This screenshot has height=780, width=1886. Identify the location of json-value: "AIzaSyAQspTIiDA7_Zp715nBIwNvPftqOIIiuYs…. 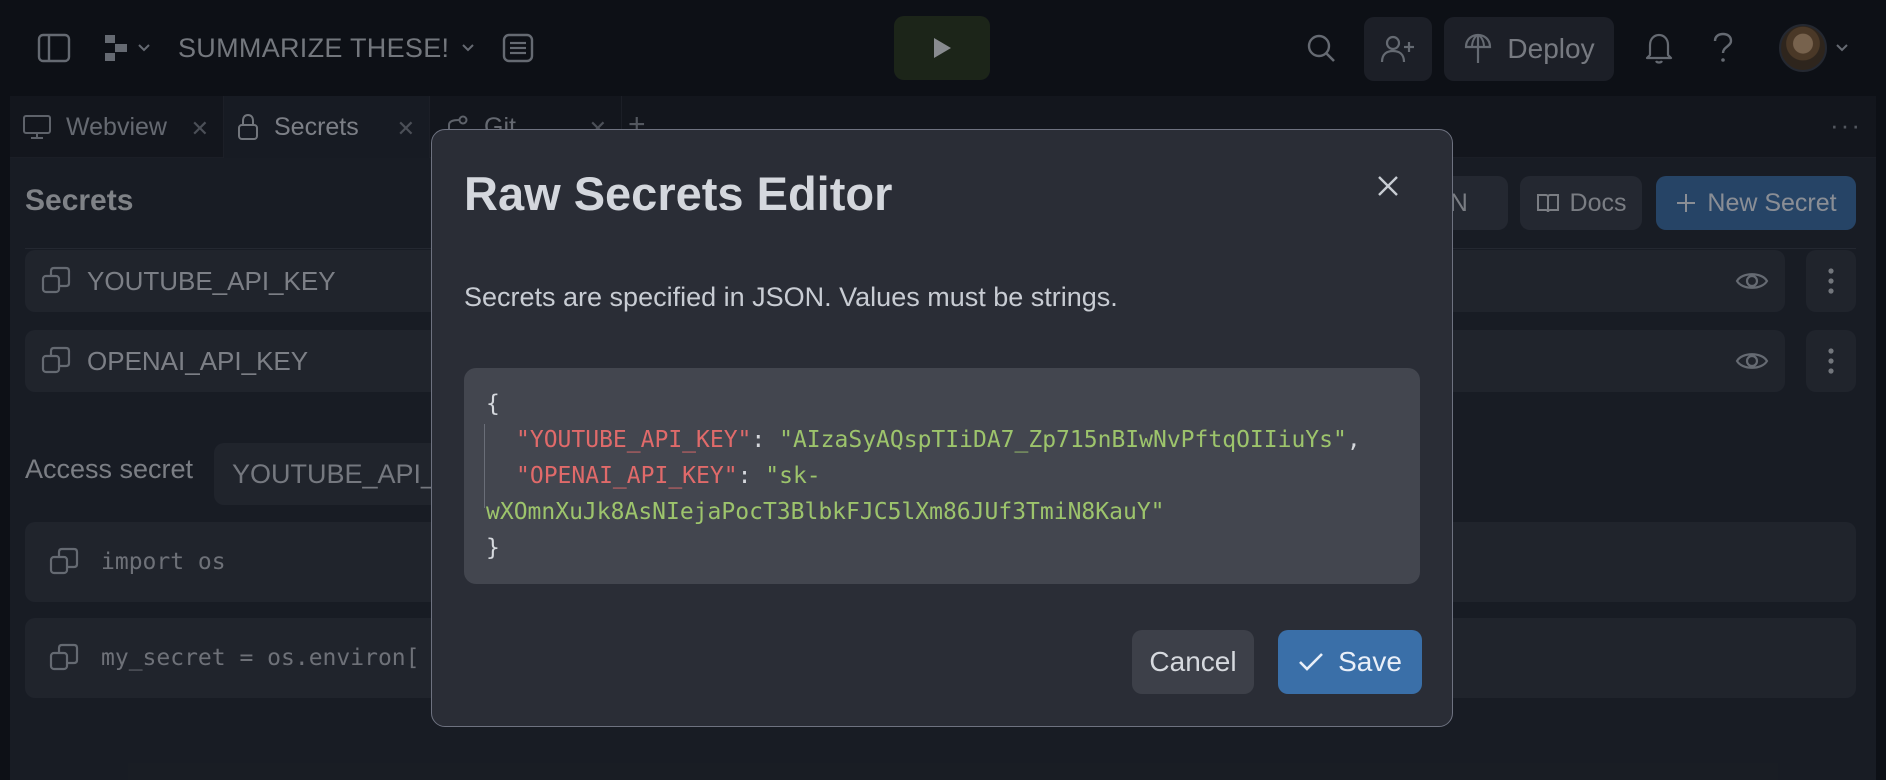
(1063, 440).